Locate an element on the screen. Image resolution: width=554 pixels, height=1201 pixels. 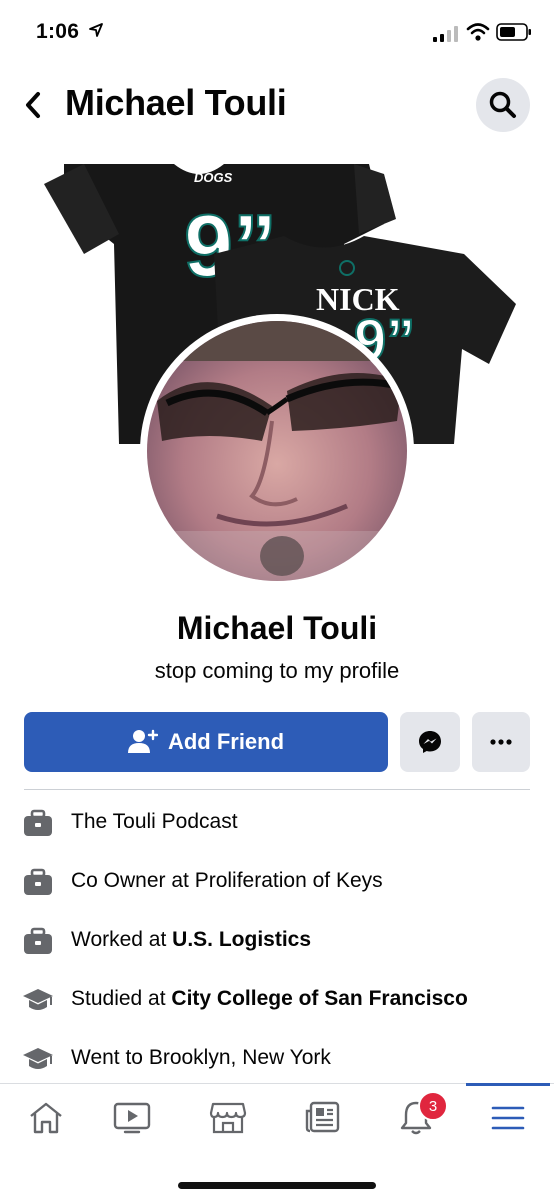
tab-menu is located at coordinates (508, 1118).